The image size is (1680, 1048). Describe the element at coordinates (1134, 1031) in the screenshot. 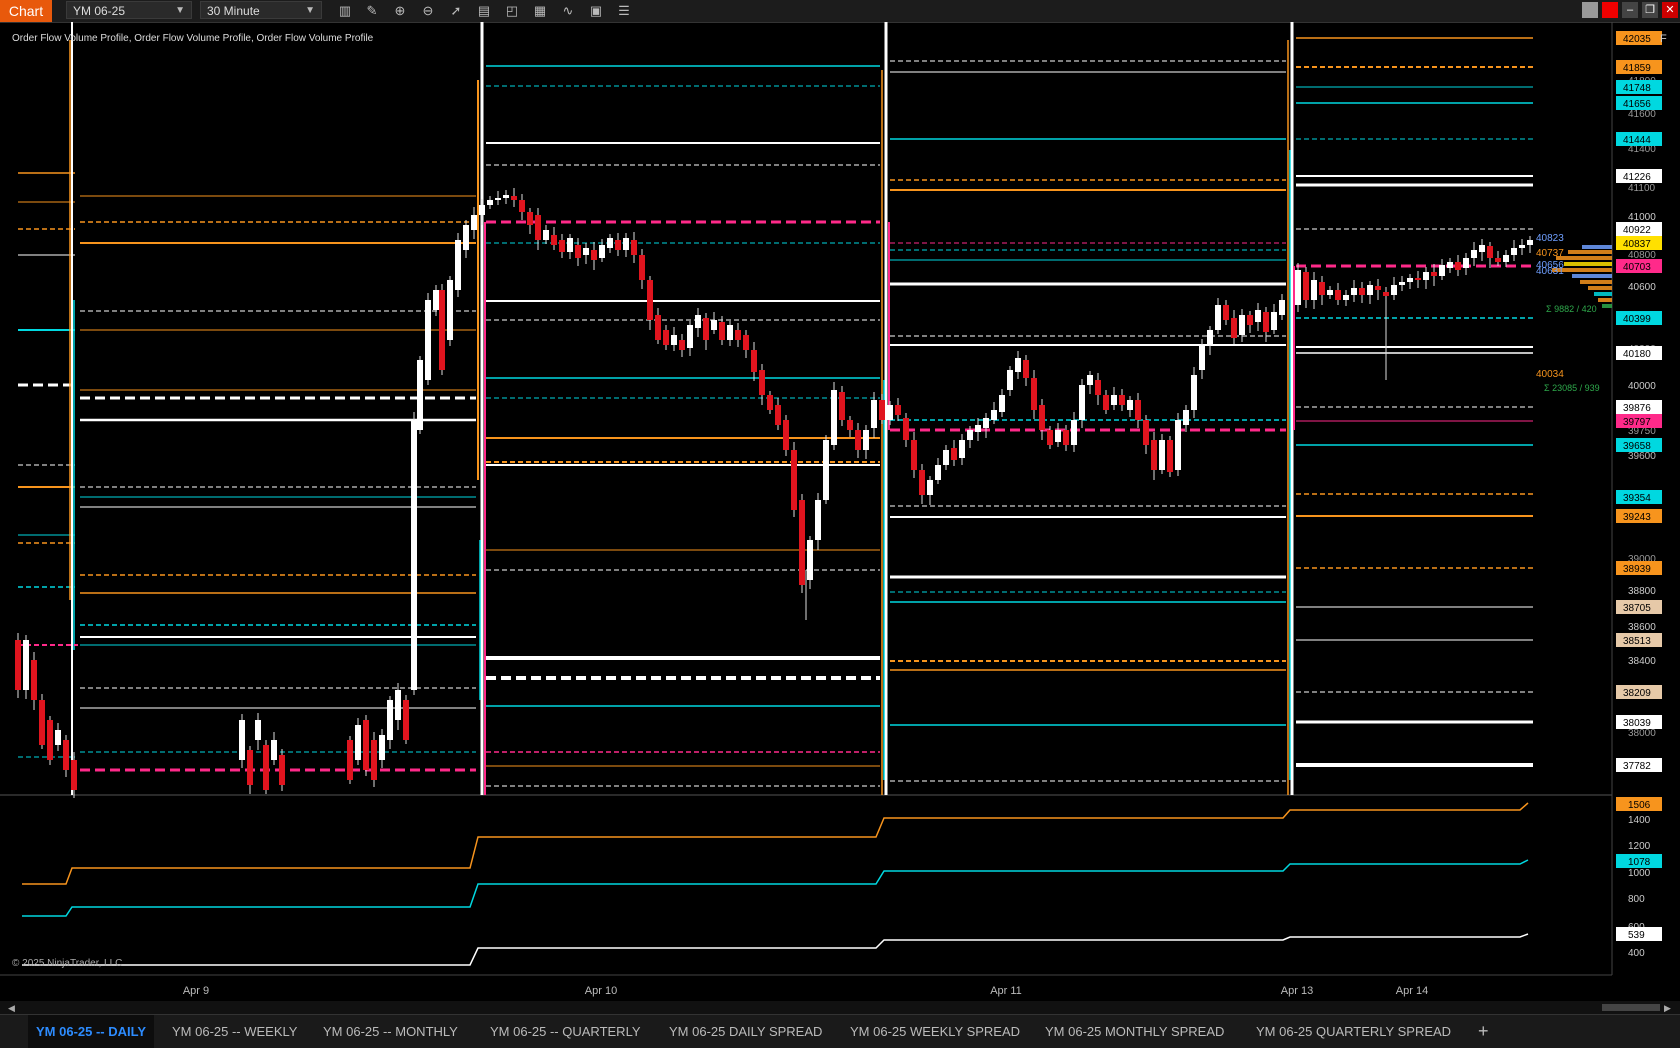

I see `tab-monthly-spread: YM 06-25 MONTHLY SPREAD` at that location.